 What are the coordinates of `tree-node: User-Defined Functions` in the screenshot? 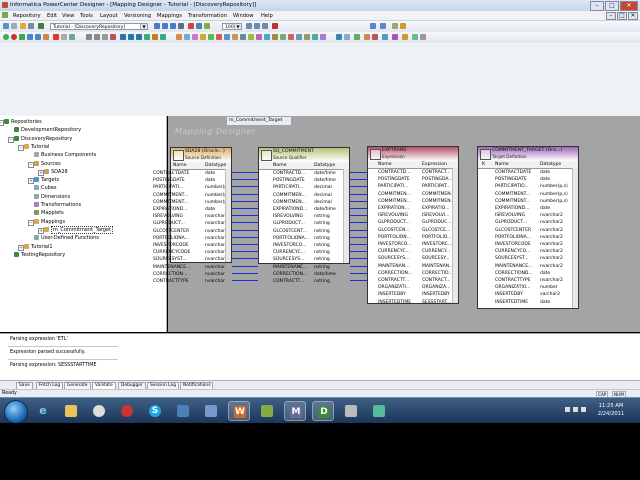 It's located at (66, 238).